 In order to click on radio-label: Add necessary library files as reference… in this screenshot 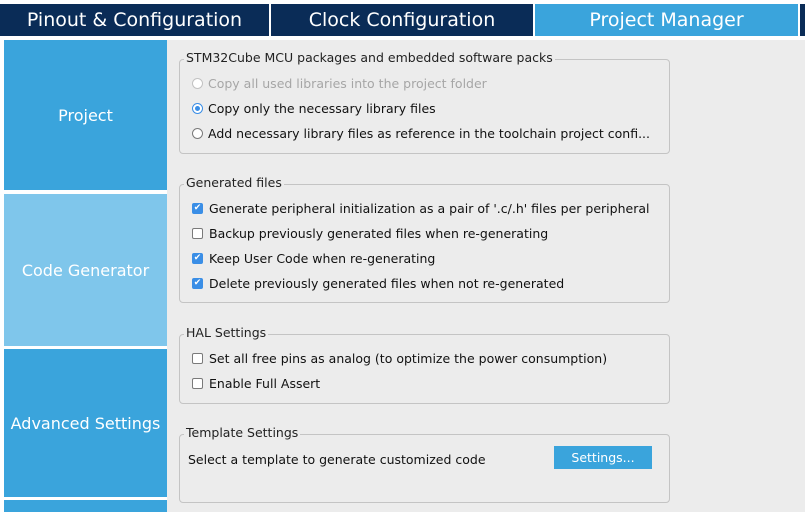, I will do `click(429, 133)`.